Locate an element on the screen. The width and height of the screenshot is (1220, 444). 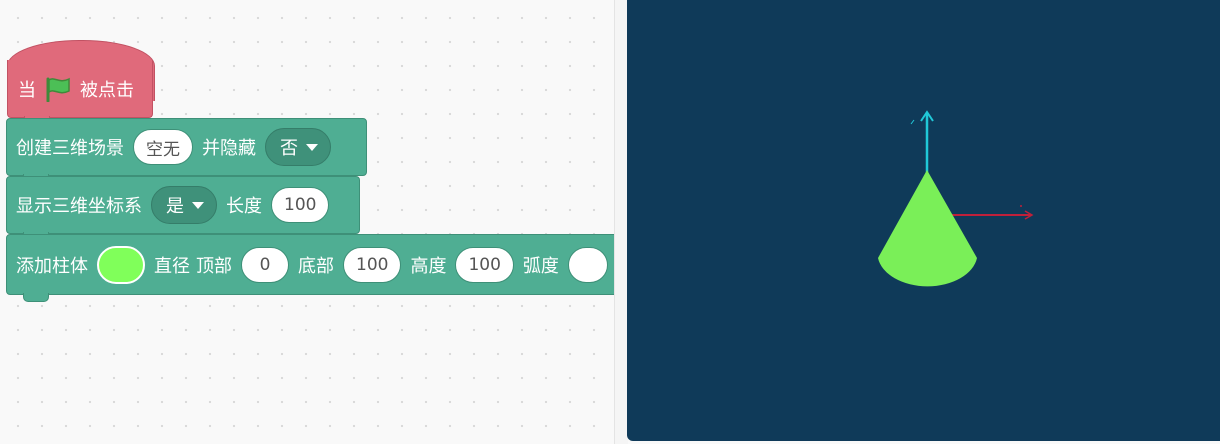
bottom-input: 100 is located at coordinates (372, 264).